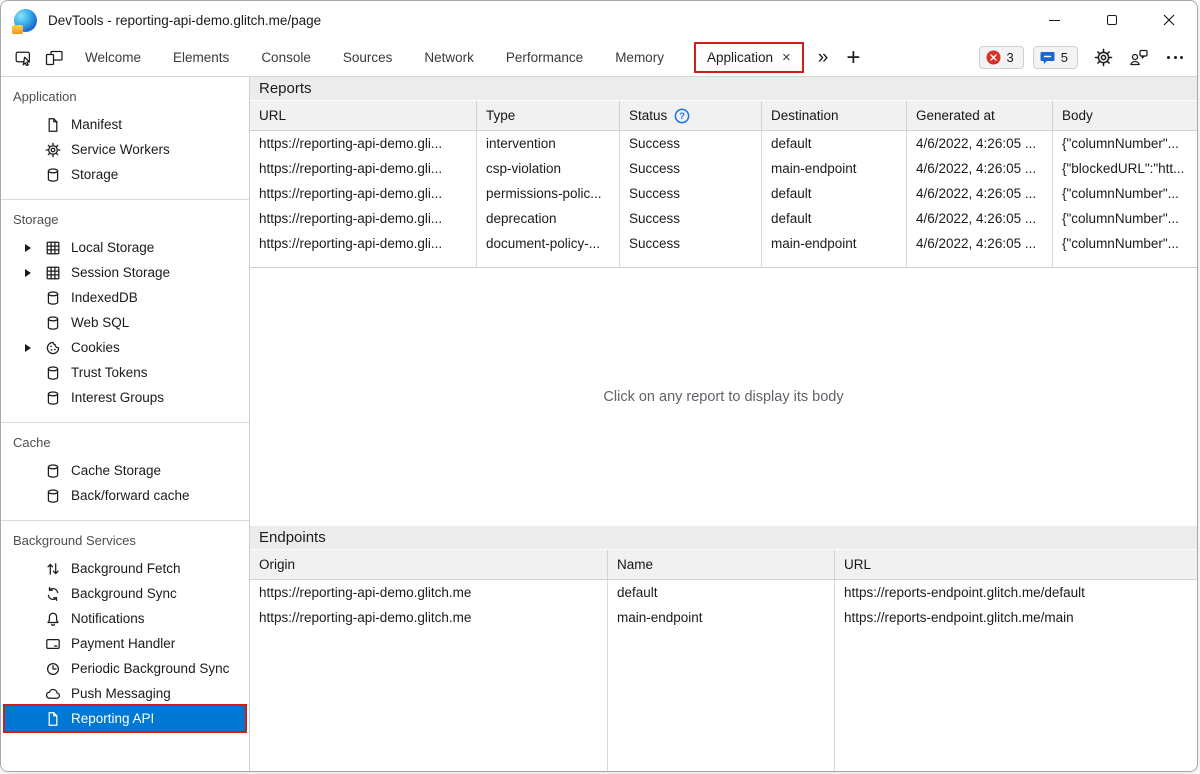 This screenshot has width=1200, height=774. I want to click on close-button, so click(1168, 20).